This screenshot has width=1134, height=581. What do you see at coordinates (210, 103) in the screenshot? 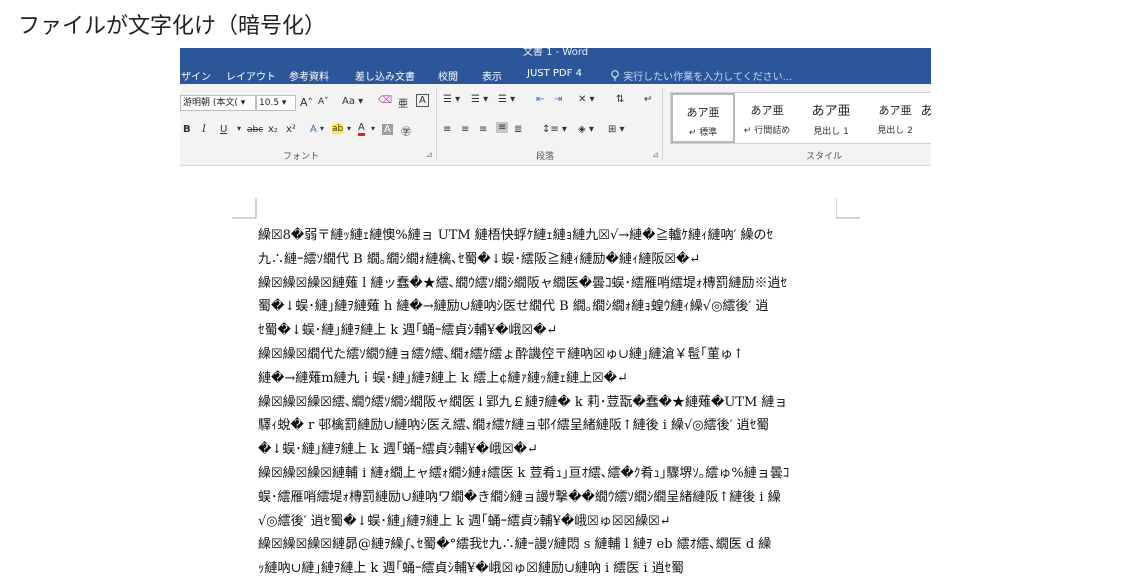
I see `font-name-value: 游明朝 (本文(` at bounding box center [210, 103].